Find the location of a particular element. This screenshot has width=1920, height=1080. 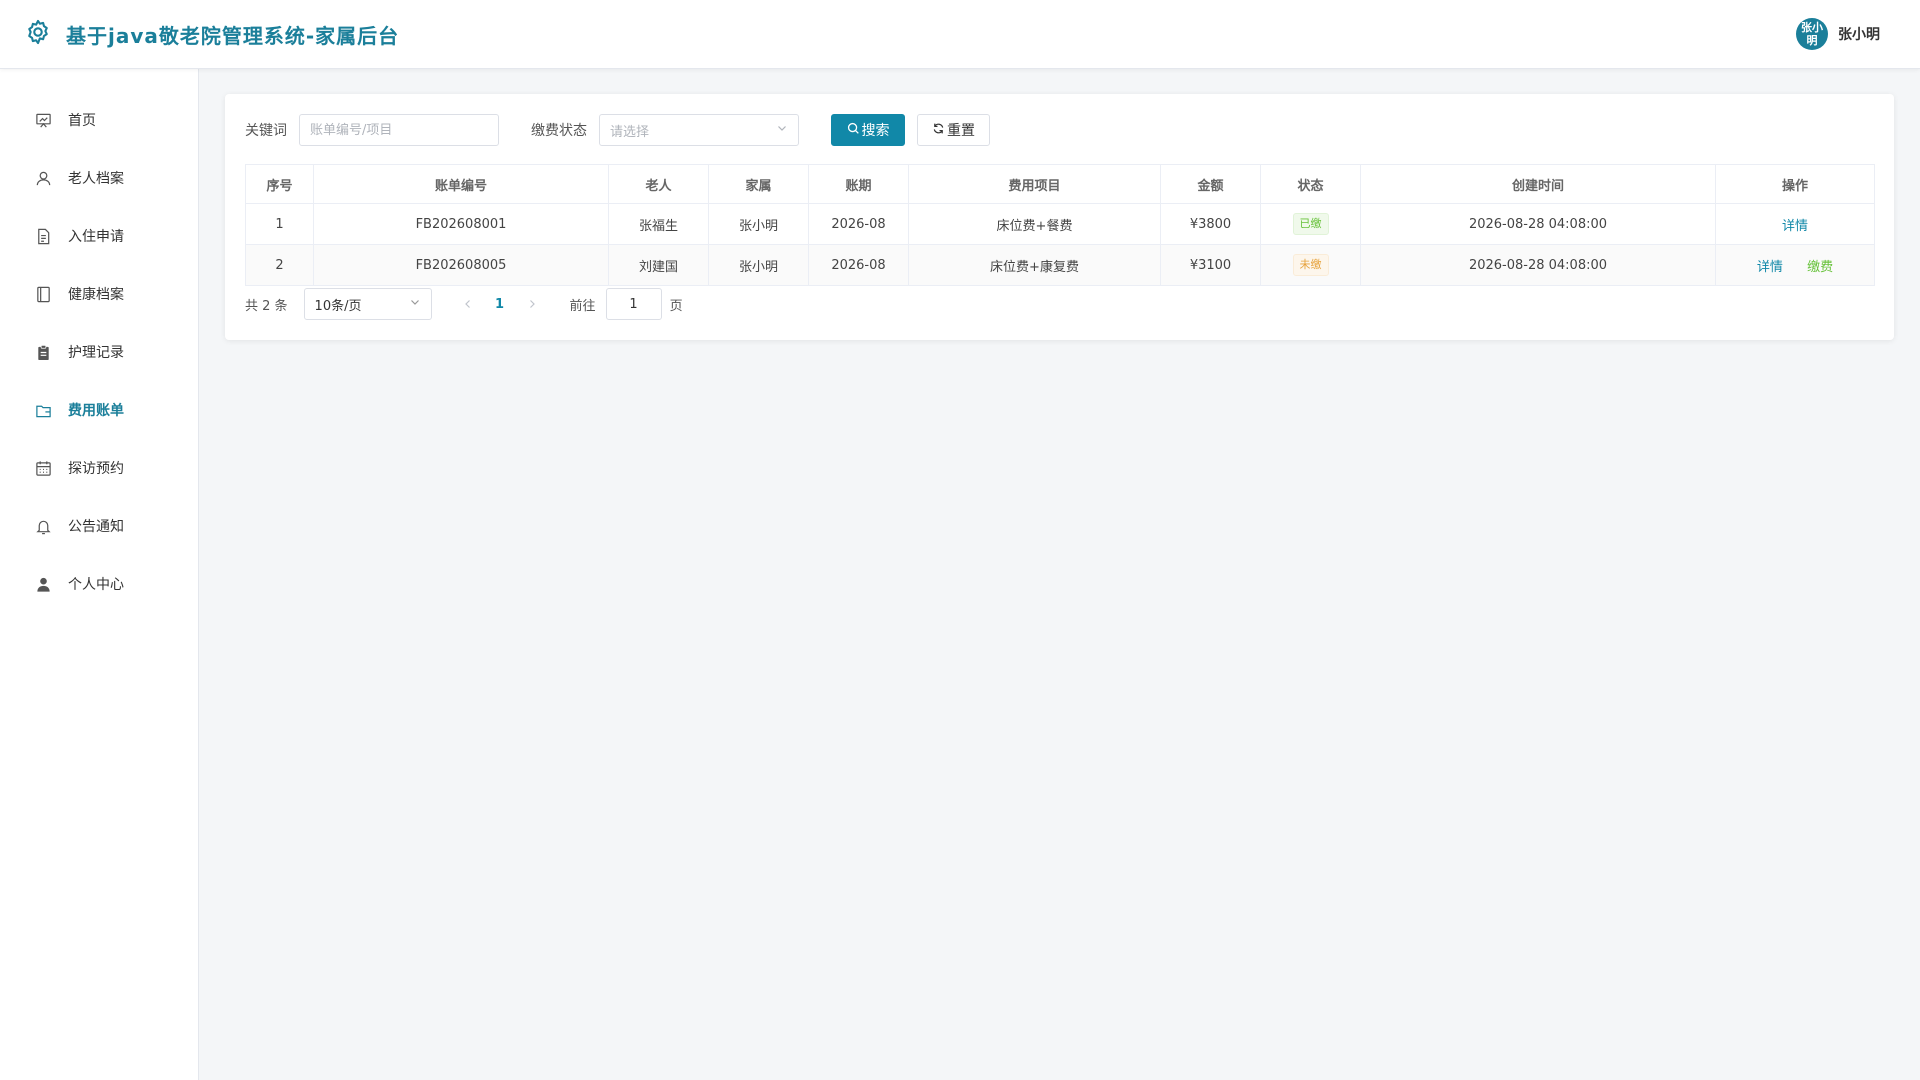

sidebar-item-label: 费用账单 is located at coordinates (96, 411).